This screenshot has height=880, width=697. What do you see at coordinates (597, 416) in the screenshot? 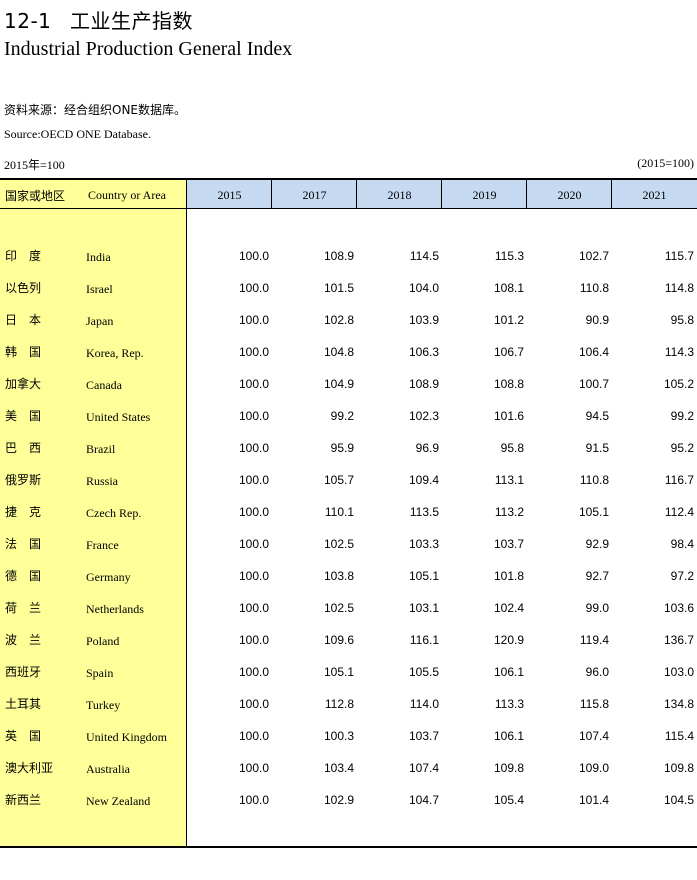
I see `row-value: 94.5` at bounding box center [597, 416].